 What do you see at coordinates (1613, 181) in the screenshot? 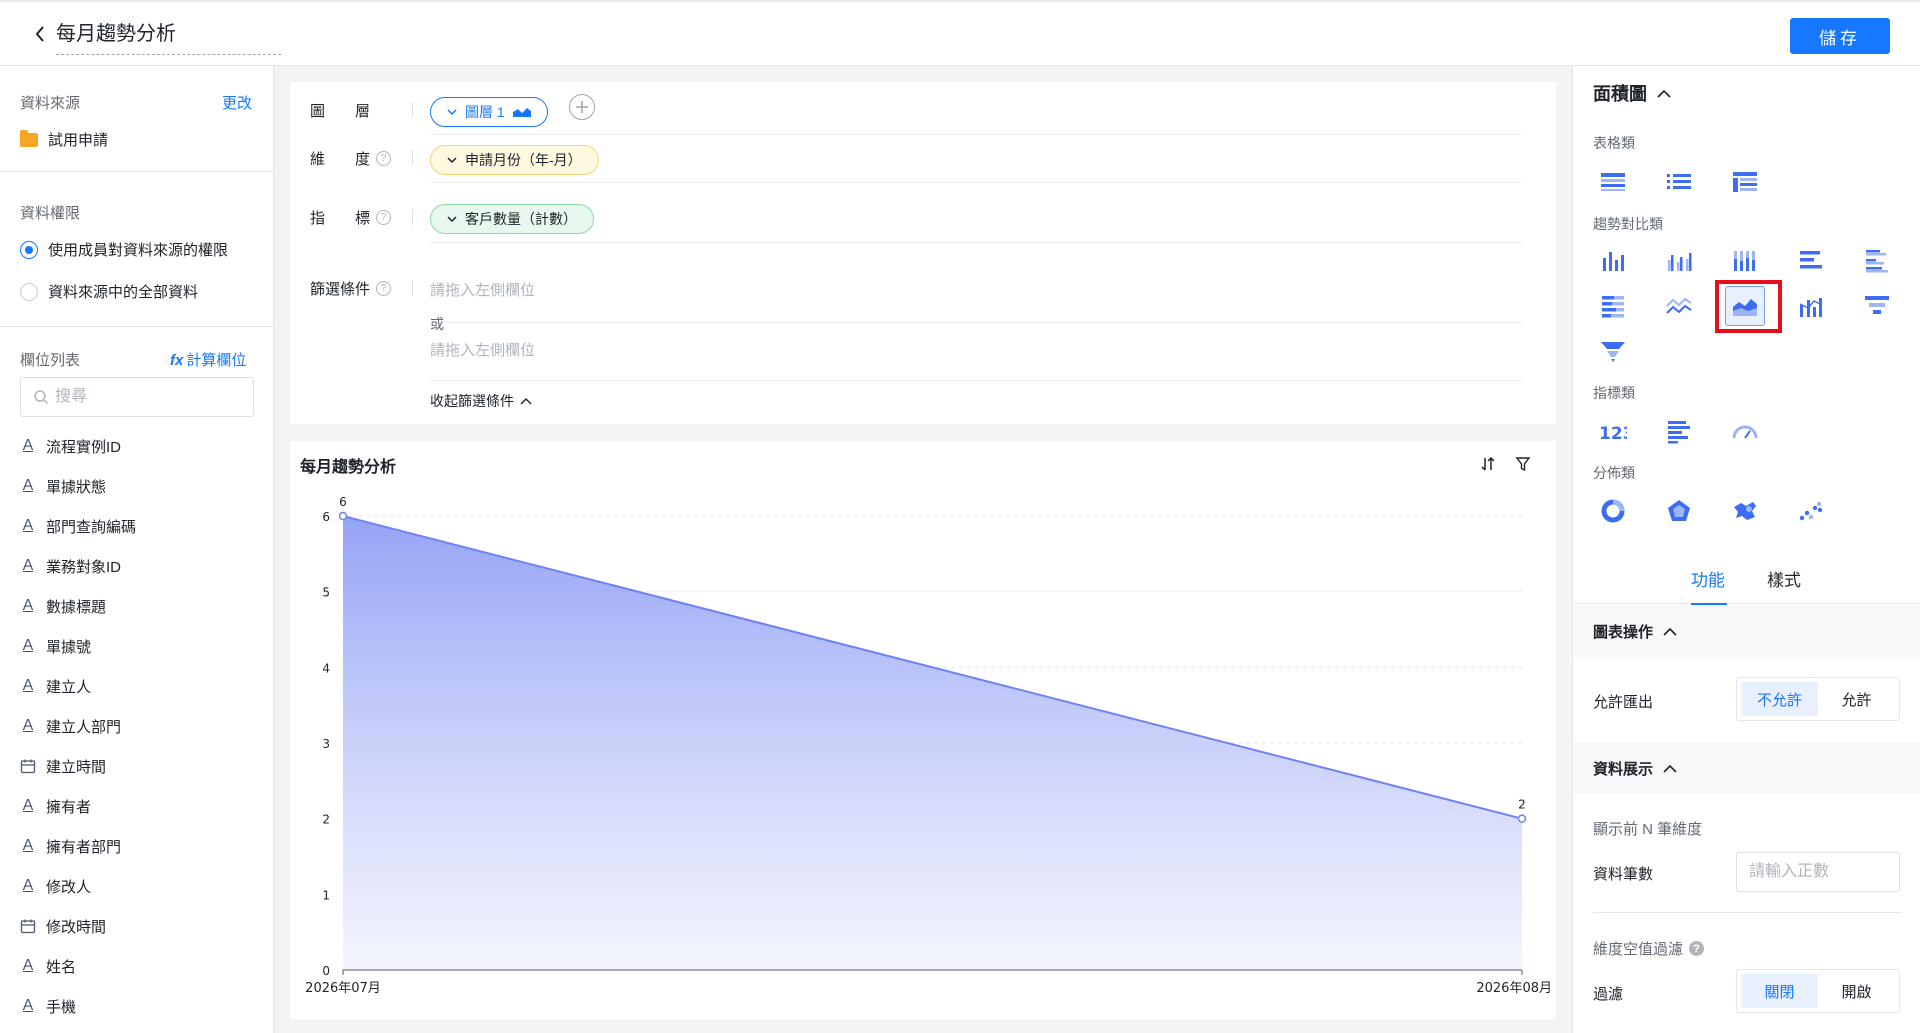
I see `table-grid-icon` at bounding box center [1613, 181].